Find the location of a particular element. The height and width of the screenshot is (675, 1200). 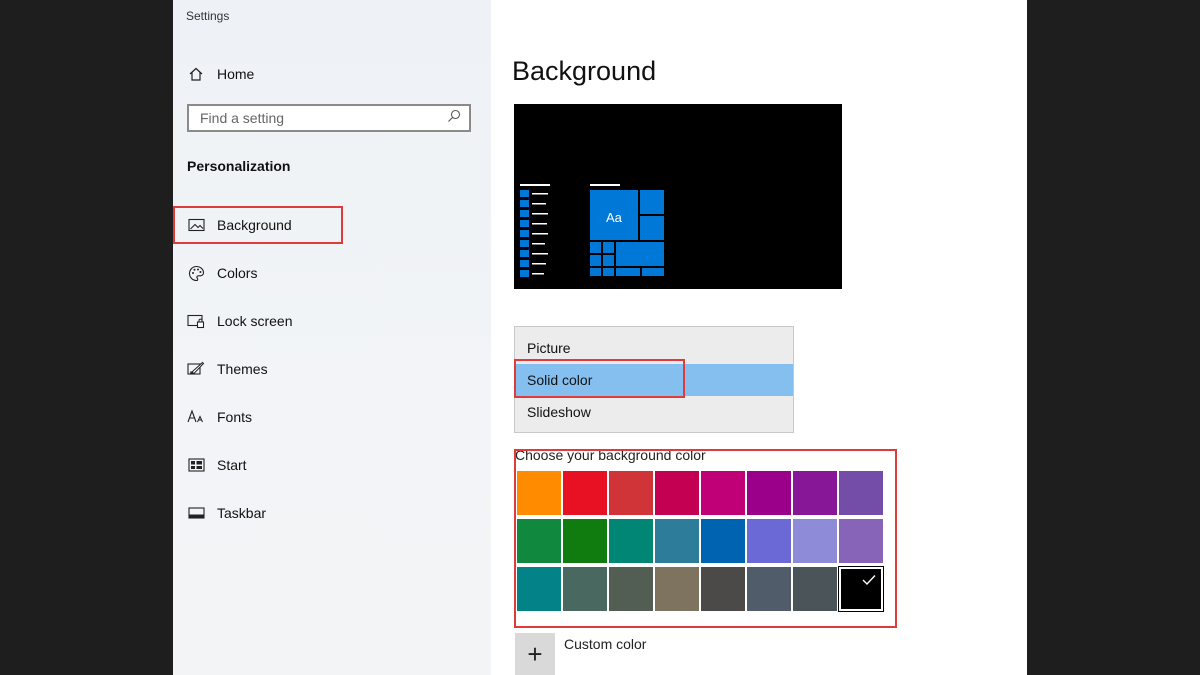

home-link: Home is located at coordinates (220, 74).